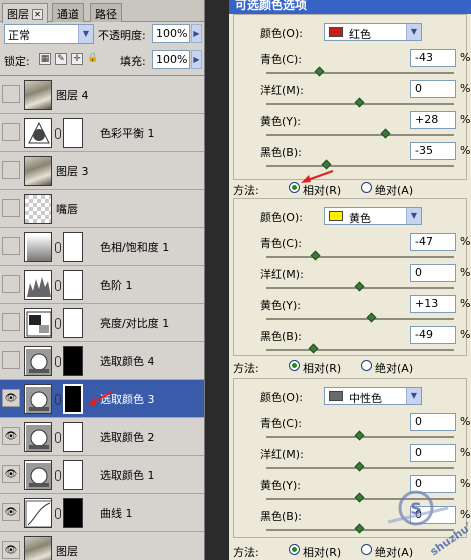 This screenshot has height=560, width=471. Describe the element at coordinates (102, 323) in the screenshot. I see `layer-row: 亮度/对比度 1` at that location.